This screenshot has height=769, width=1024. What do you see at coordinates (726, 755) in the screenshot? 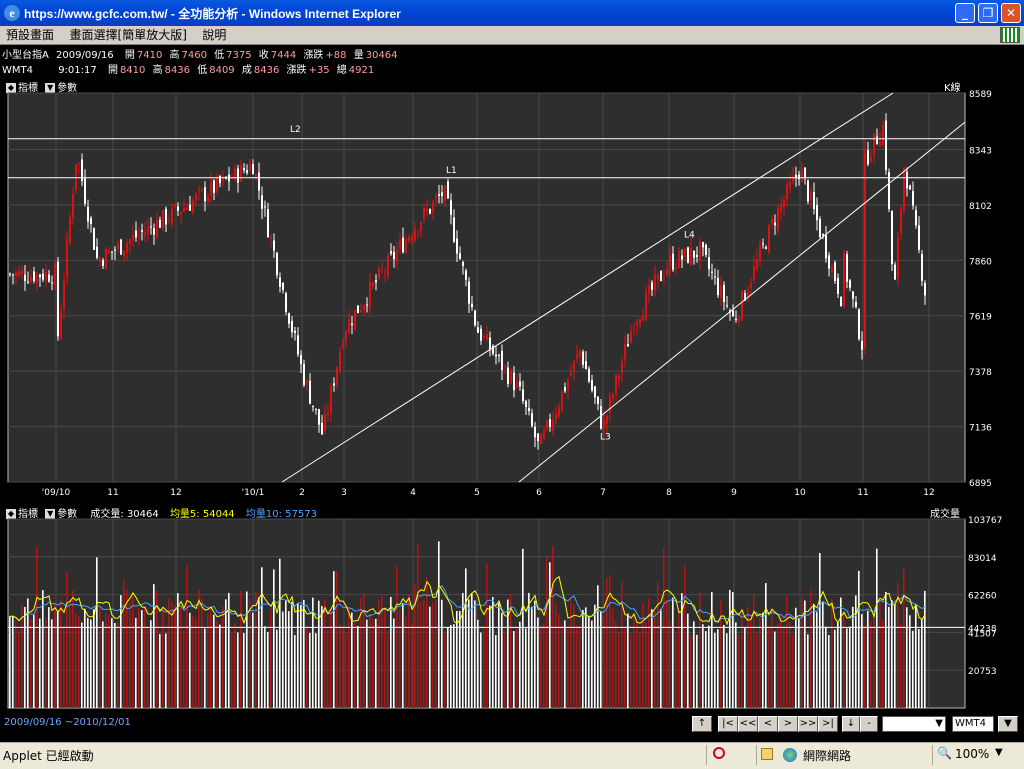
I see `status-cell` at bounding box center [726, 755].